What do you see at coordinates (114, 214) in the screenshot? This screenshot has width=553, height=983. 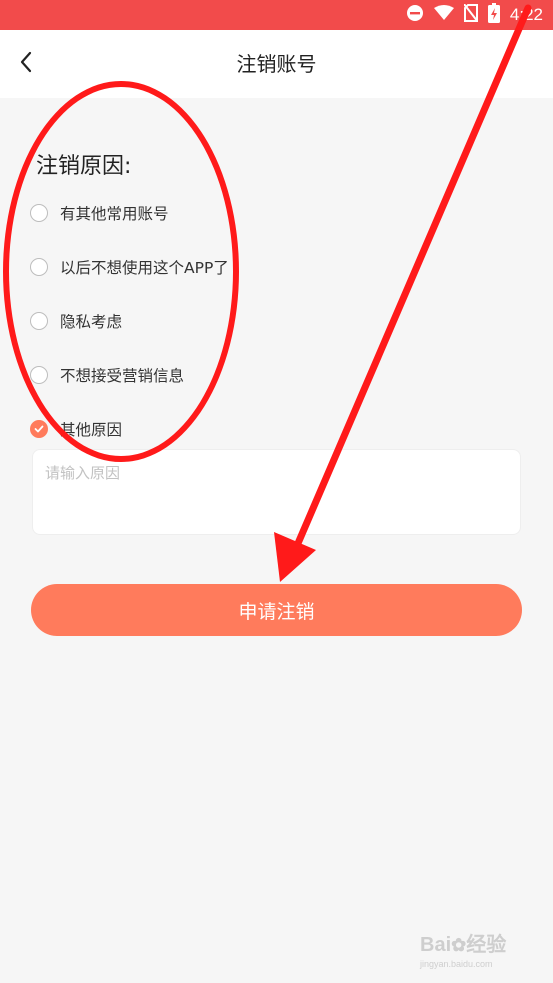 I see `reason-label: 有其他常用账号` at bounding box center [114, 214].